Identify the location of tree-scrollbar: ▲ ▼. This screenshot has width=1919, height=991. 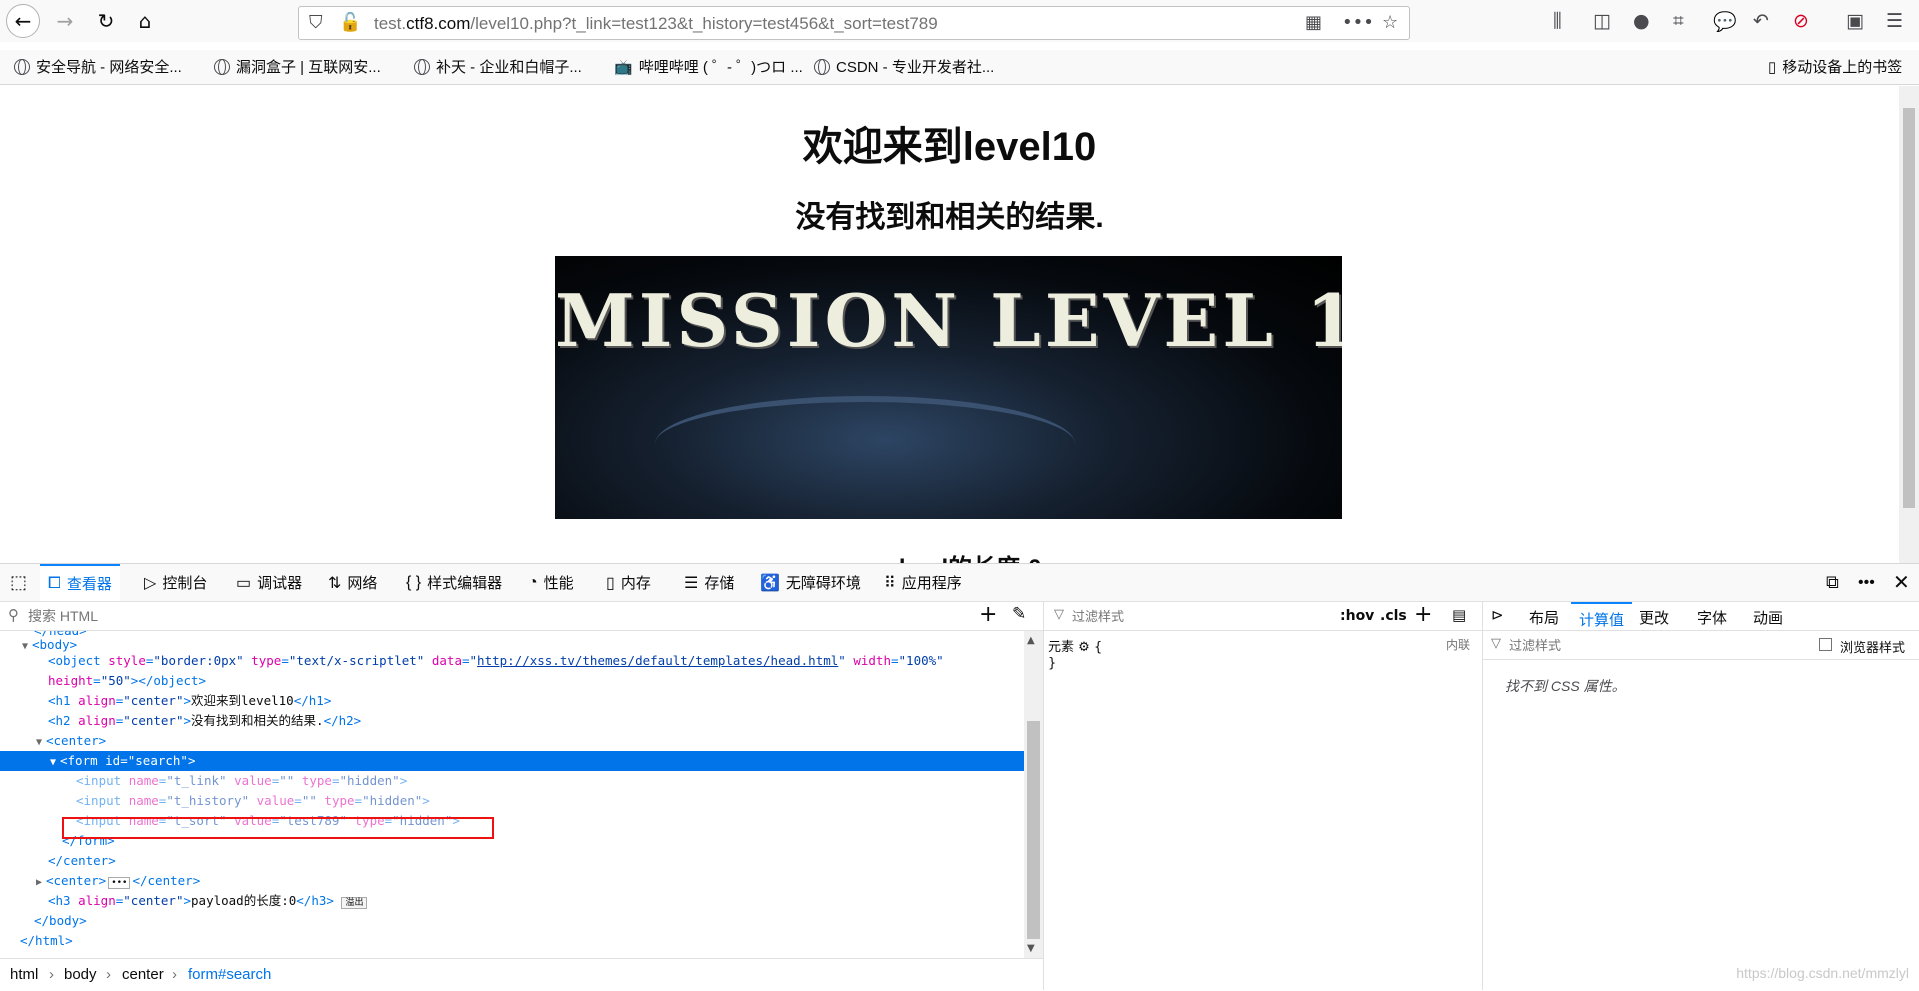
(1033, 795).